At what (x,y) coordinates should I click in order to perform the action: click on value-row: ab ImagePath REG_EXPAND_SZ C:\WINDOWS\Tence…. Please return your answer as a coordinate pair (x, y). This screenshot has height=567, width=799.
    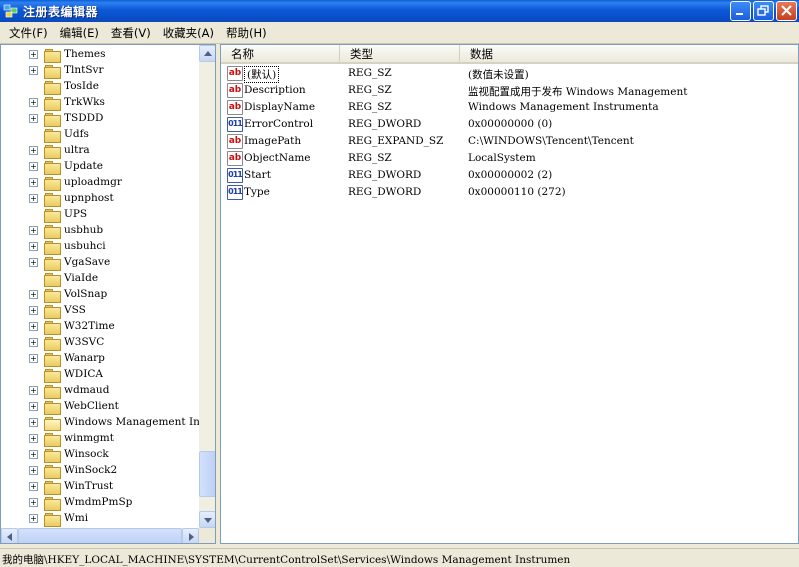
    Looking at the image, I should click on (509, 141).